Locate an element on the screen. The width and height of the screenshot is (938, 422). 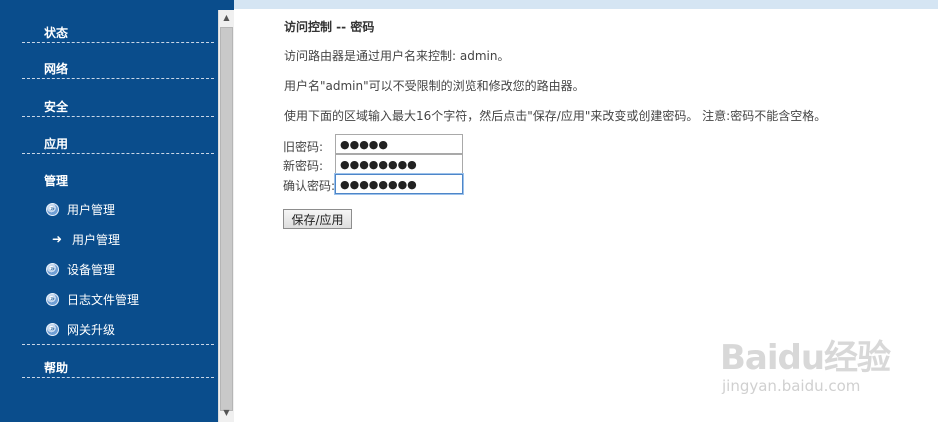
sidebar-subitem-label: 日志文件管理 is located at coordinates (103, 299).